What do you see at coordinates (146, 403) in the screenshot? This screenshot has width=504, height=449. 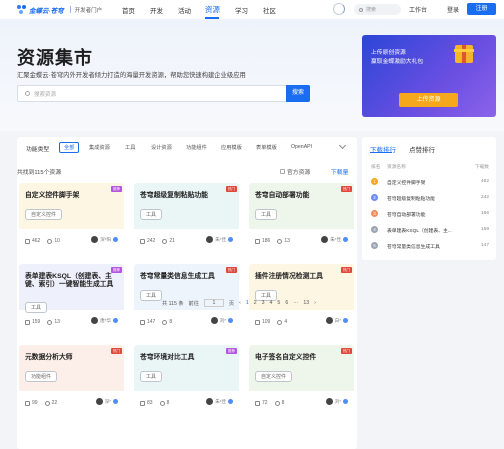 I see `card-like: 83` at bounding box center [146, 403].